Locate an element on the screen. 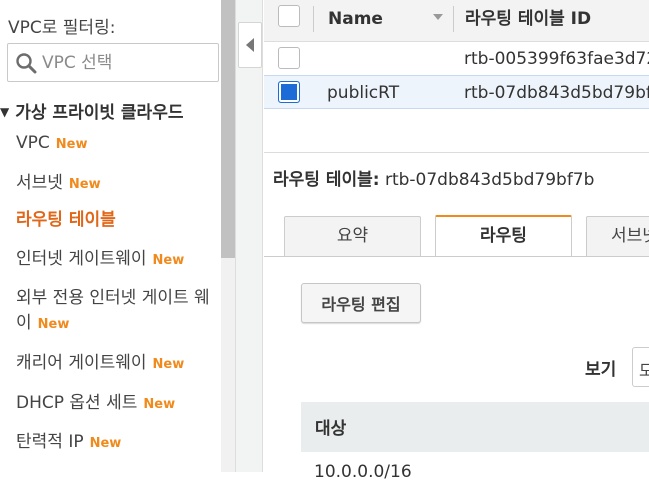  column-header-target: 대상 is located at coordinates (331, 429).